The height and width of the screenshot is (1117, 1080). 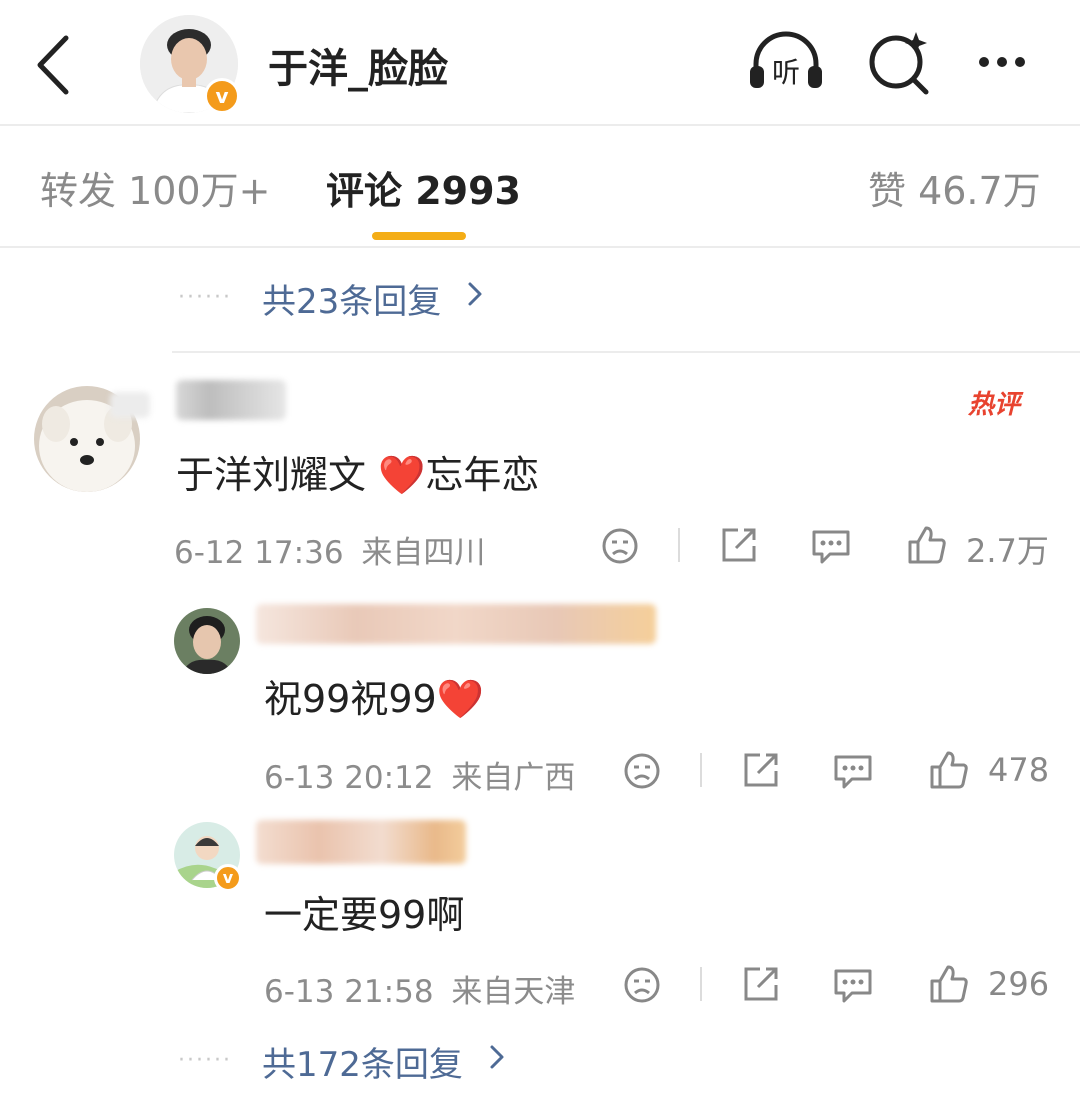 I want to click on comment-text-main: 于洋刘耀文, so click(x=277, y=475).